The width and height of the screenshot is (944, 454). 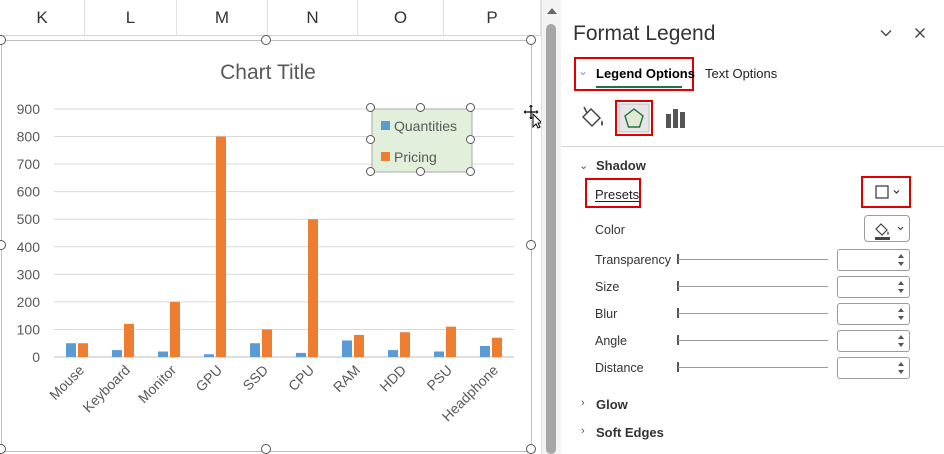 What do you see at coordinates (401, 18) in the screenshot?
I see `column-header-o: O` at bounding box center [401, 18].